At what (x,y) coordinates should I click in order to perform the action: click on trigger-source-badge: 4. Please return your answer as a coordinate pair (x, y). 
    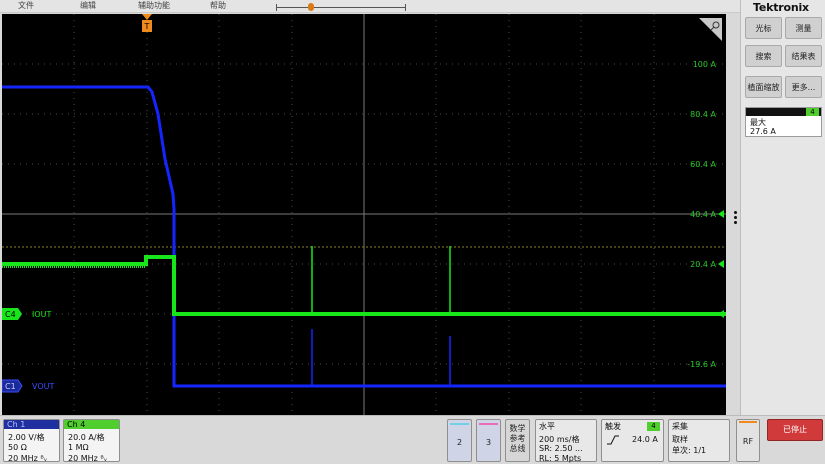
    Looking at the image, I should click on (653, 426).